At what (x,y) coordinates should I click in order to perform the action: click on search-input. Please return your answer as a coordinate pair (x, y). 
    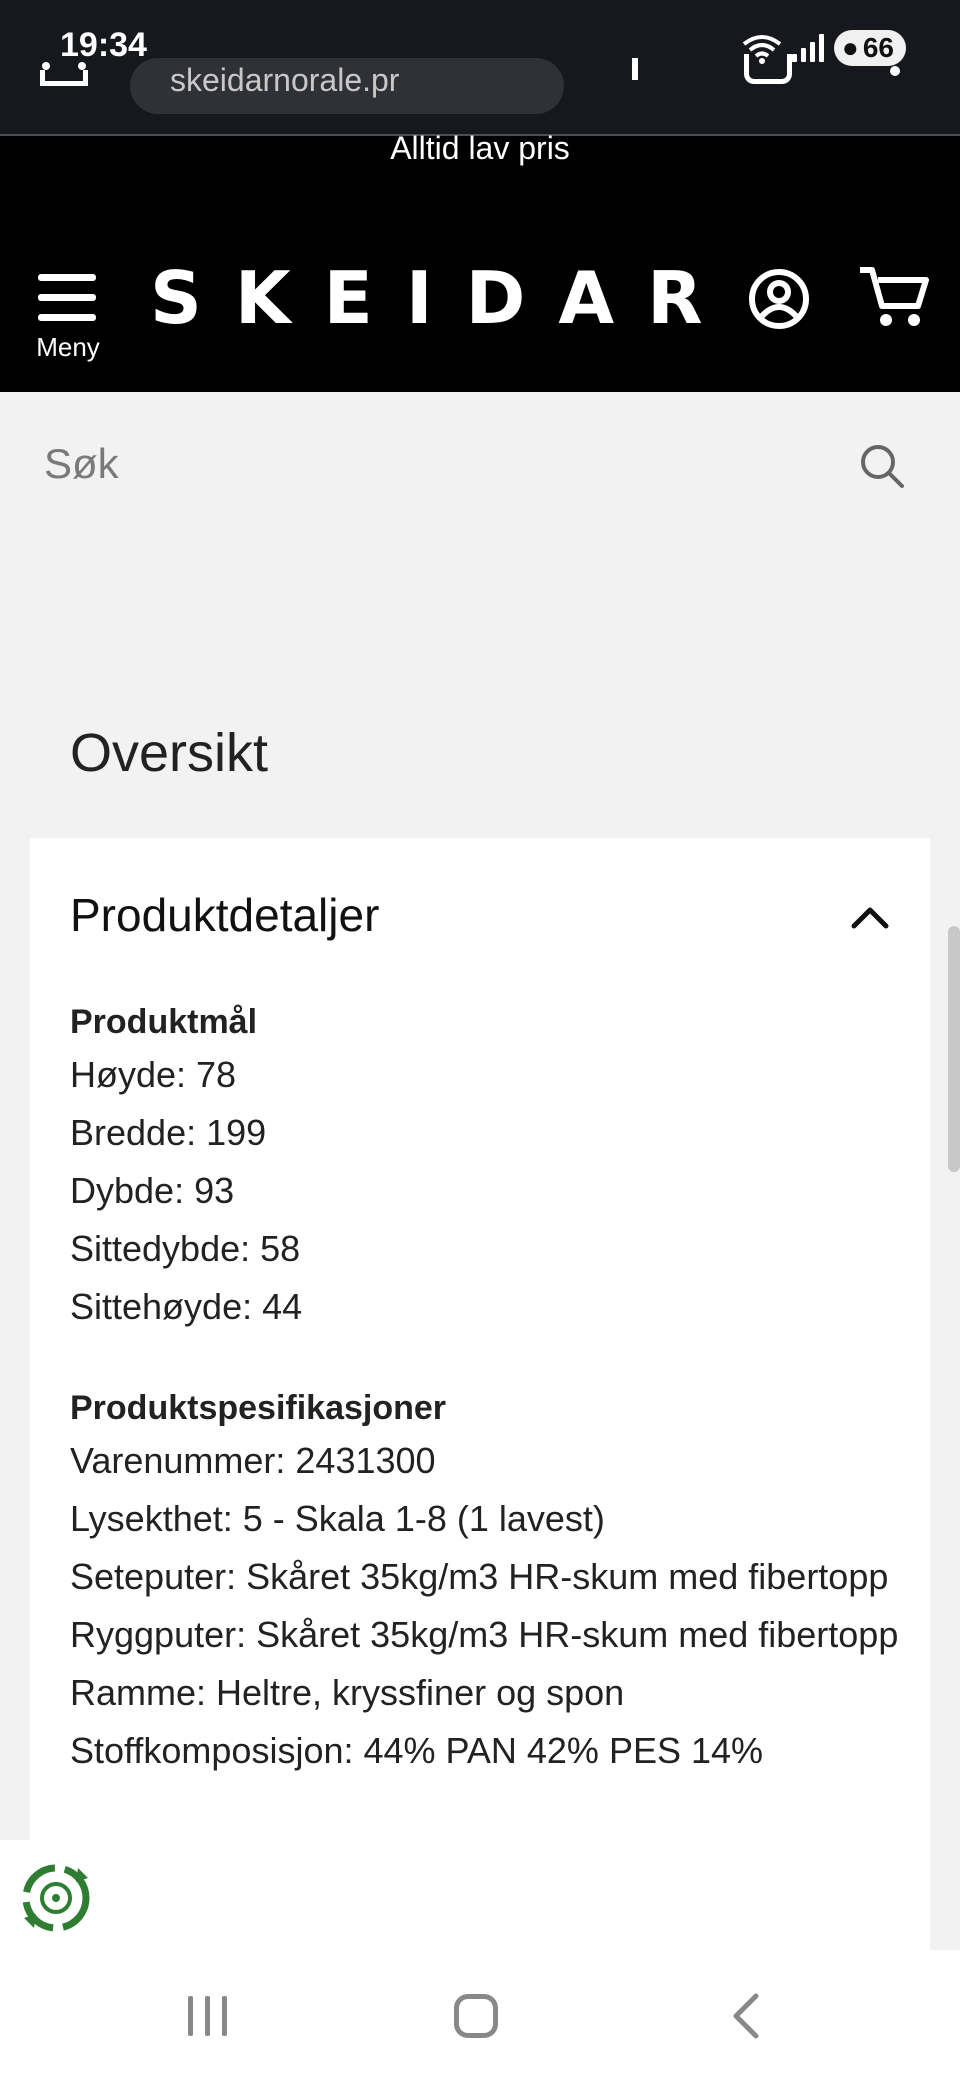
    Looking at the image, I should click on (444, 464).